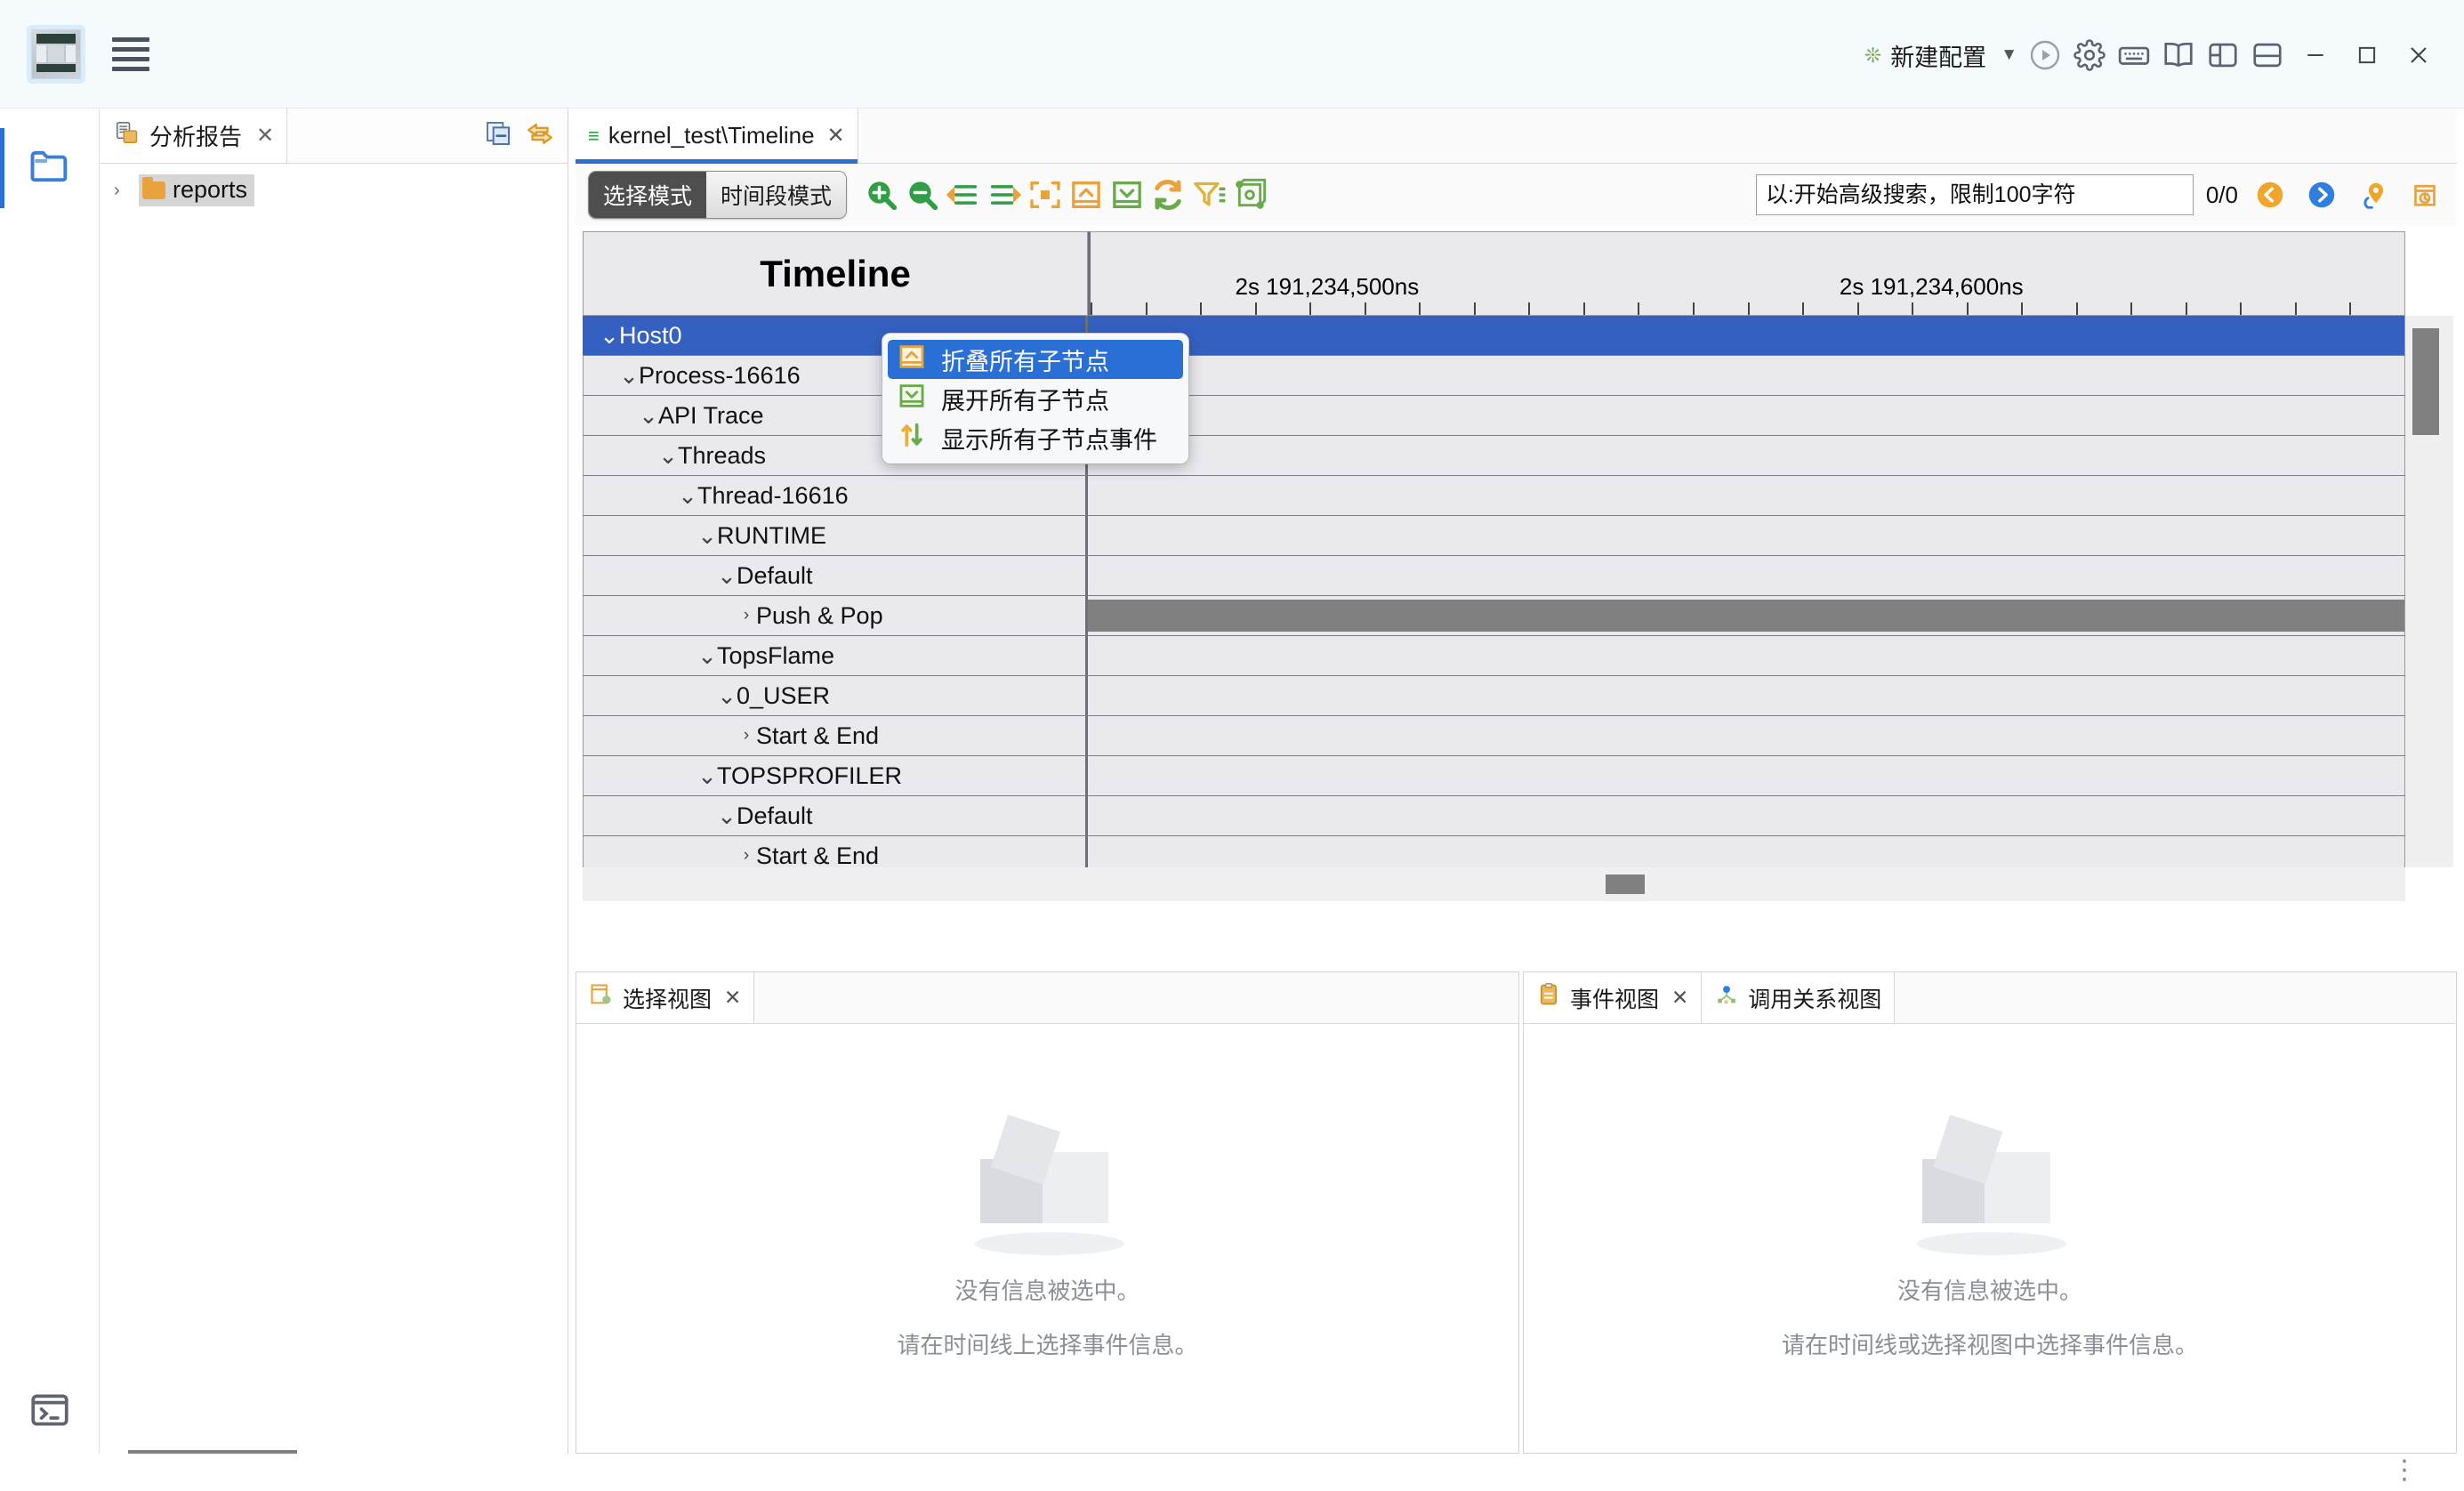  Describe the element at coordinates (1036, 359) in the screenshot. I see `menu-item-collapse-all: 折叠所有子节点` at that location.